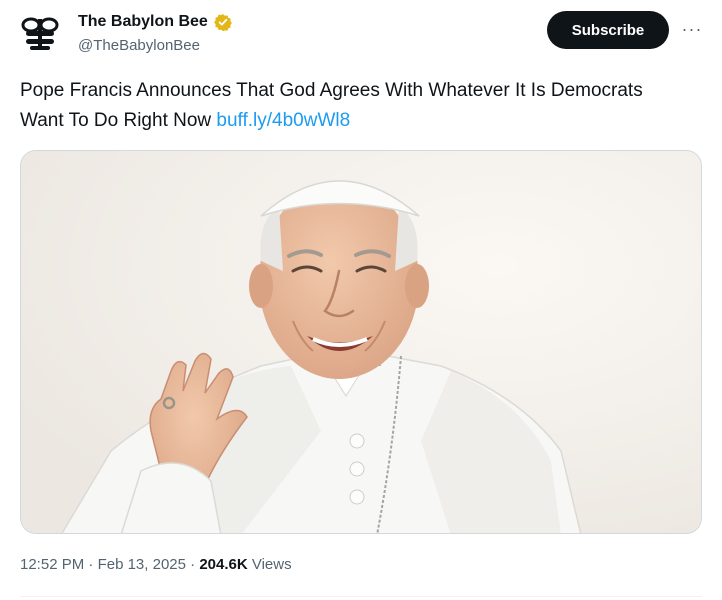 The image size is (722, 600). I want to click on verified-badge-icon, so click(222, 22).